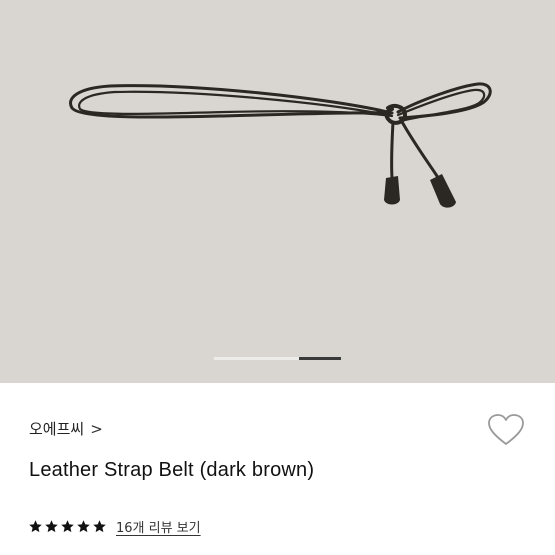 Image resolution: width=555 pixels, height=555 pixels. Describe the element at coordinates (256, 358) in the screenshot. I see `carousel-track` at that location.